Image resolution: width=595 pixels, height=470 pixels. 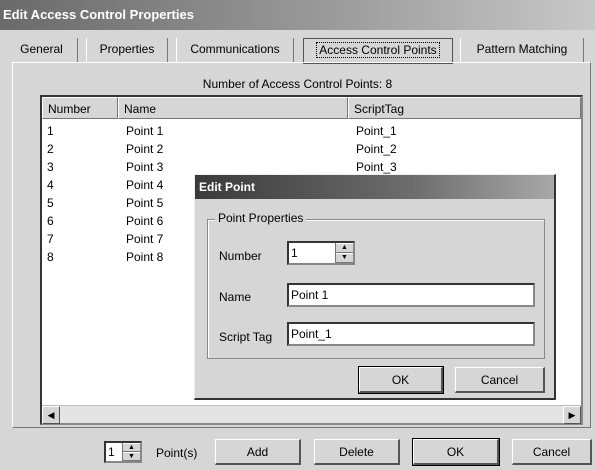 I want to click on point-count-stepper: 1 ▲ ▼, so click(x=123, y=452).